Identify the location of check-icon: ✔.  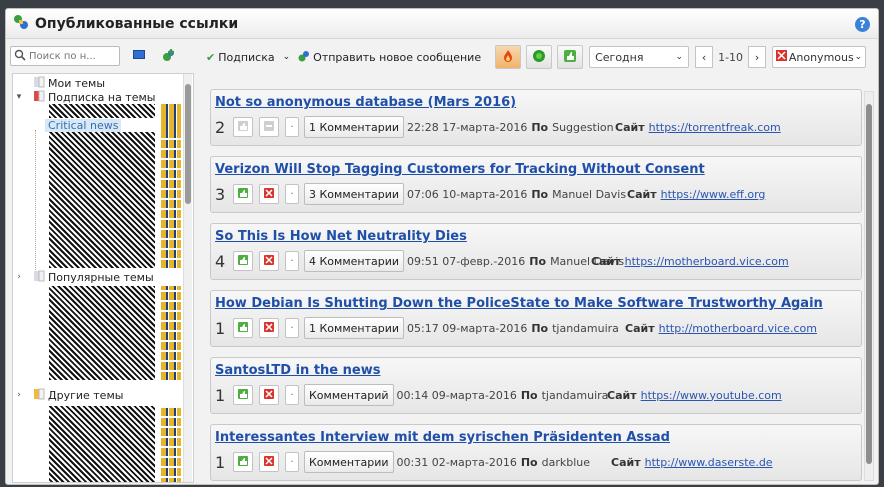
(211, 57).